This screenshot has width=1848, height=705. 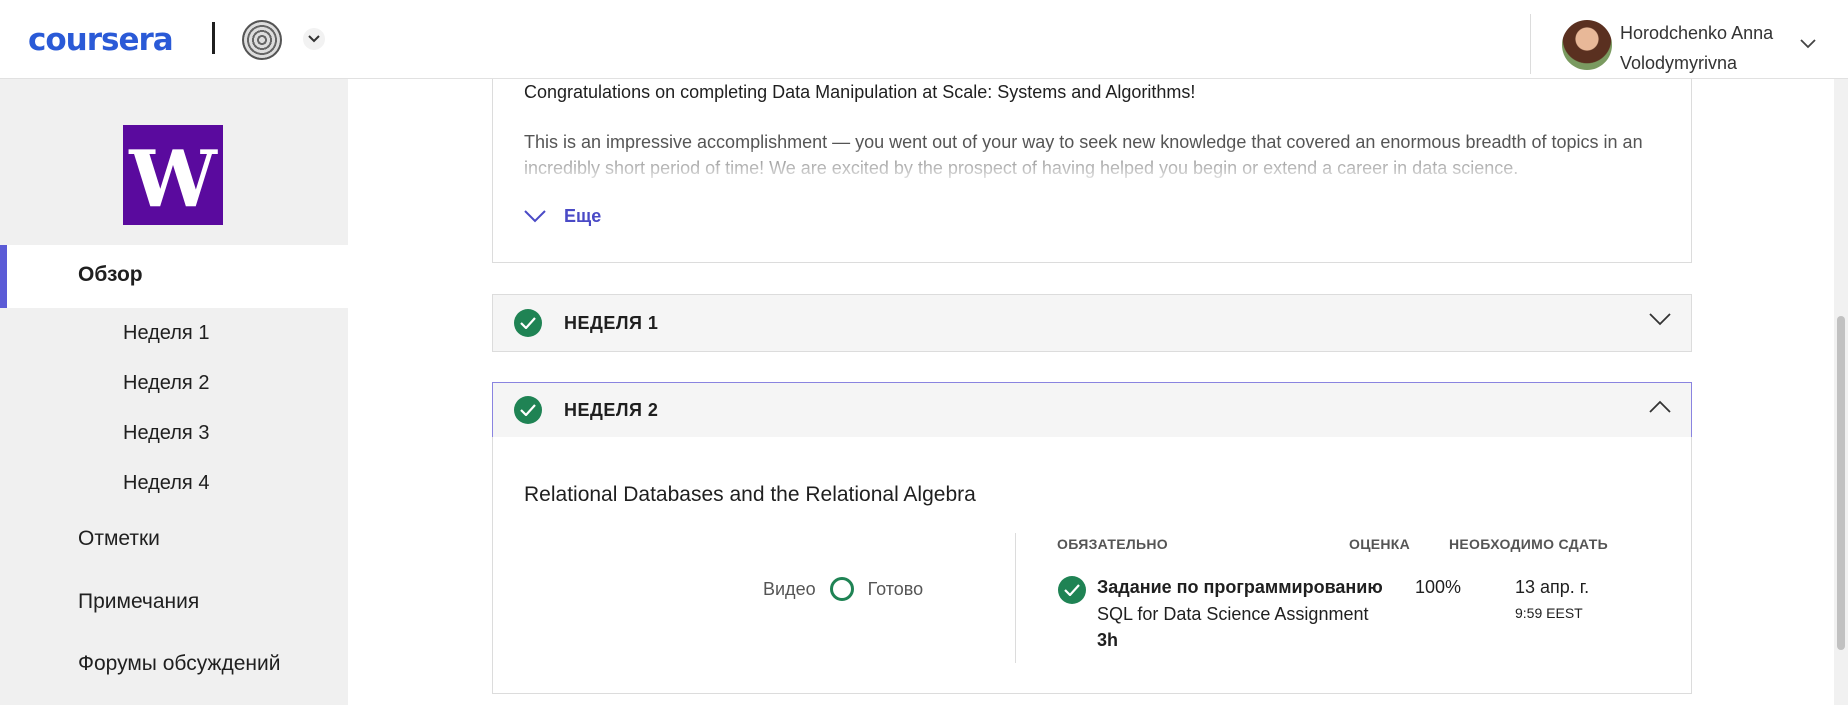 I want to click on week-2-title: НЕДЕЛЯ 2, so click(x=611, y=410).